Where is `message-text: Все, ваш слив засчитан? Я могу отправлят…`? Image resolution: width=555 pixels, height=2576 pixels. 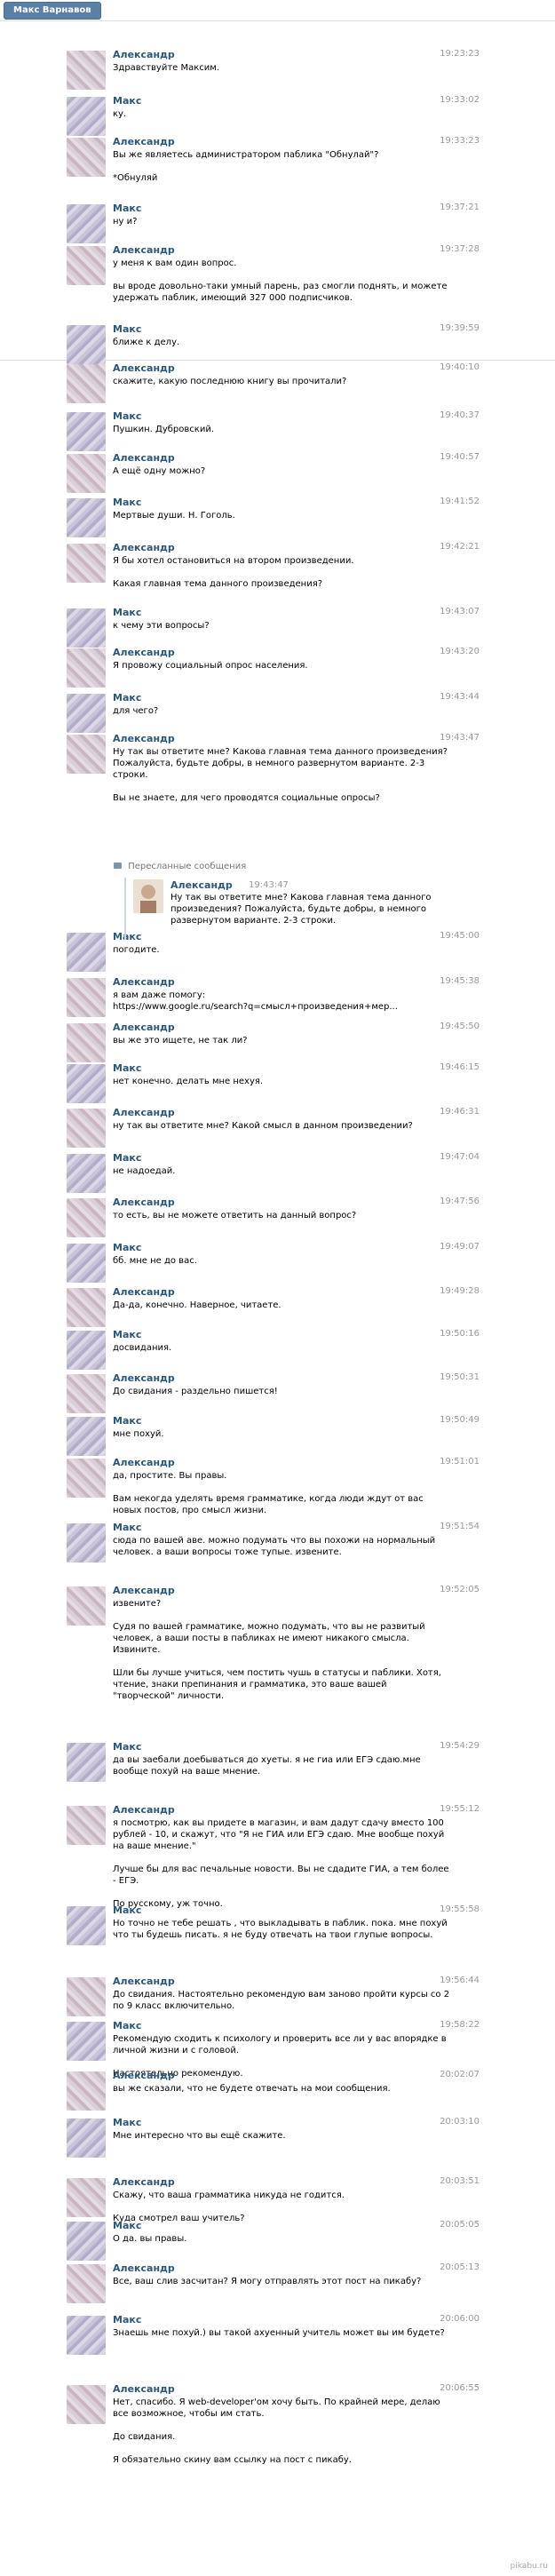 message-text: Все, ваш слив засчитан? Я могу отправлят… is located at coordinates (267, 2281).